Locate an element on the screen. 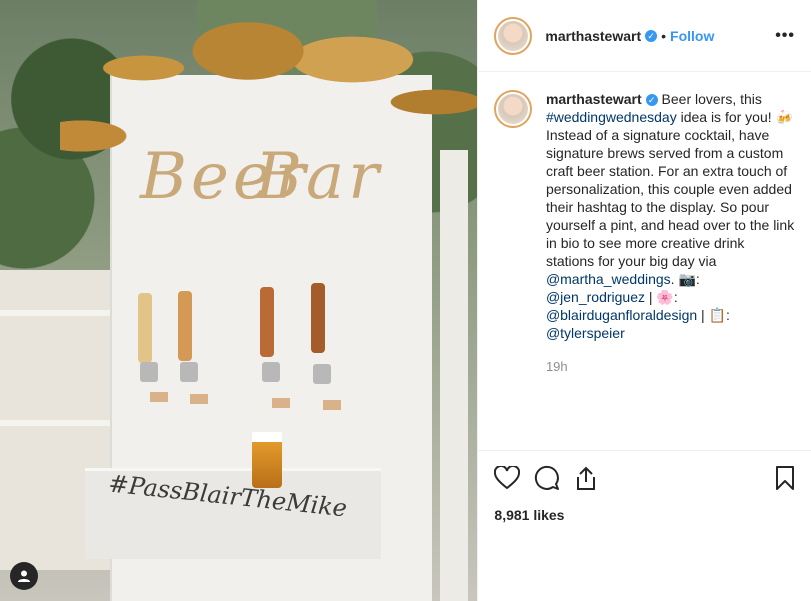 This screenshot has height=601, width=811. share-icon is located at coordinates (586, 478).